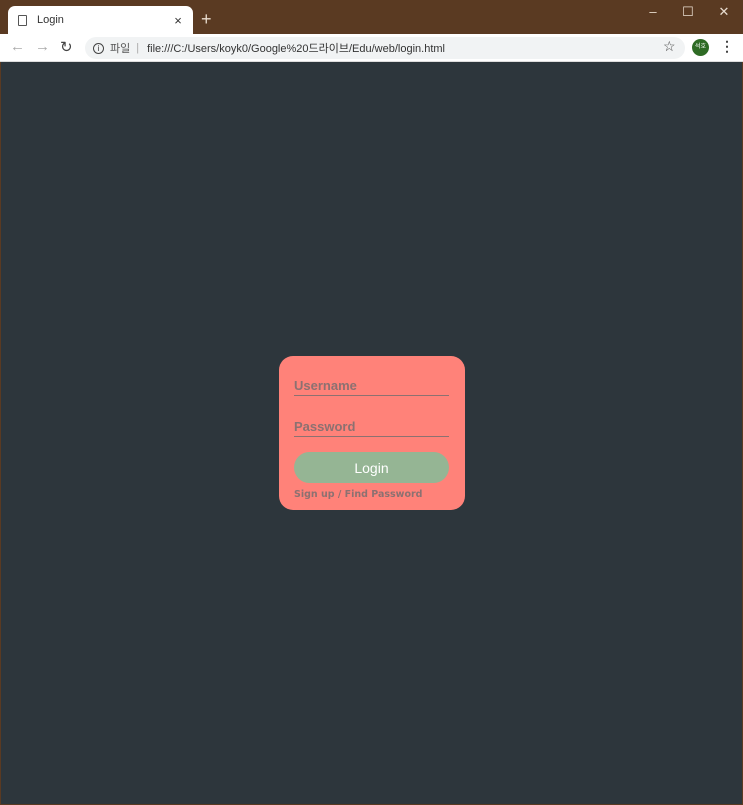 Image resolution: width=743 pixels, height=805 pixels. Describe the element at coordinates (669, 46) in the screenshot. I see `bookmark-star-icon: ☆` at that location.